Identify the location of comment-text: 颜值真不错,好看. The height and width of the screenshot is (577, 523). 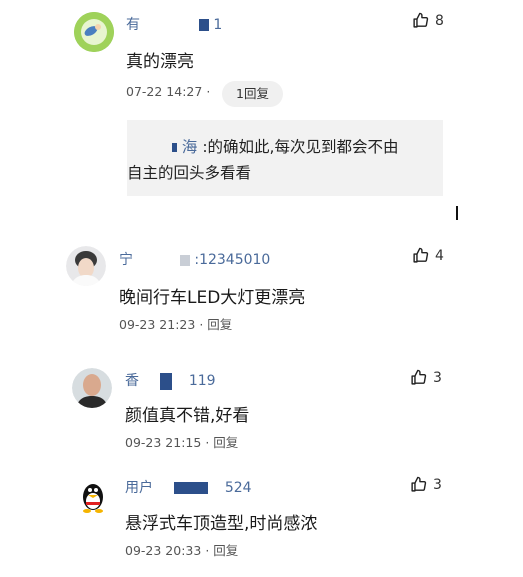
(187, 416).